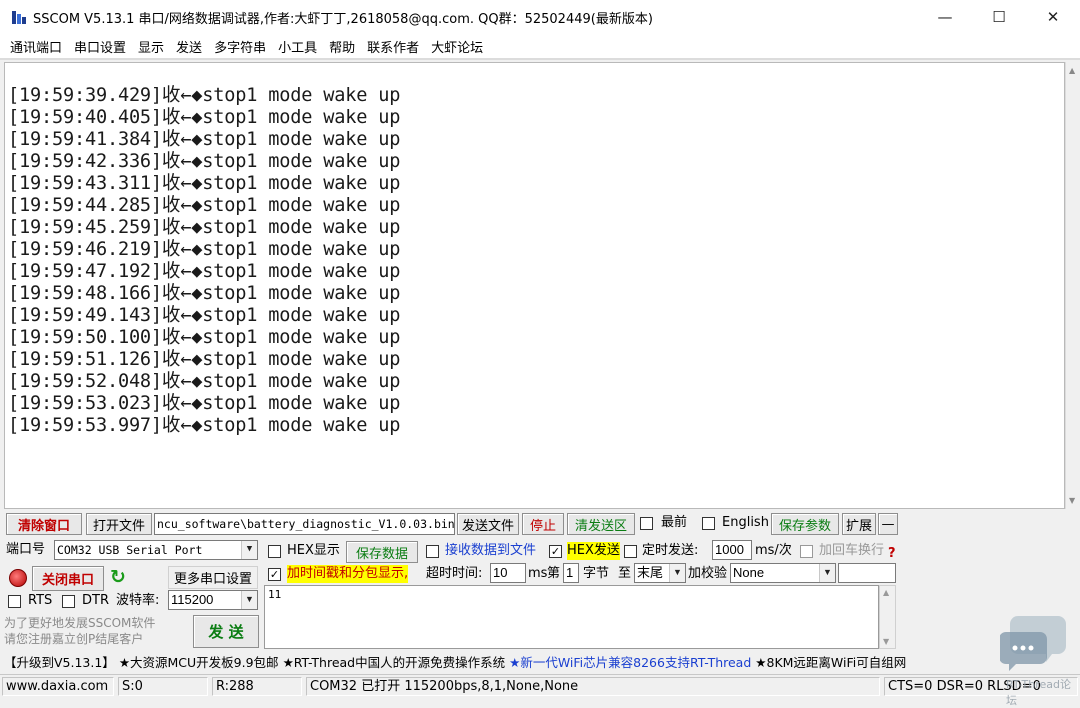 This screenshot has height=708, width=1080. I want to click on end-select: 末尾 ▼, so click(660, 573).